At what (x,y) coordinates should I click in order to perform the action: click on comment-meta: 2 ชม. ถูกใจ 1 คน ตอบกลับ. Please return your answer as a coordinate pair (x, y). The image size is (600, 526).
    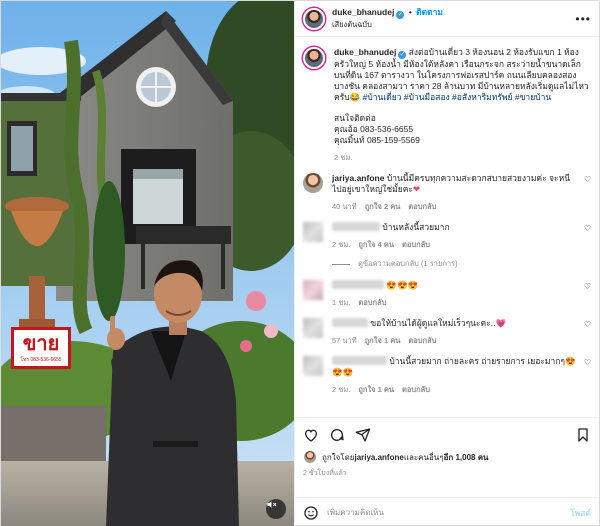
    Looking at the image, I should click on (455, 389).